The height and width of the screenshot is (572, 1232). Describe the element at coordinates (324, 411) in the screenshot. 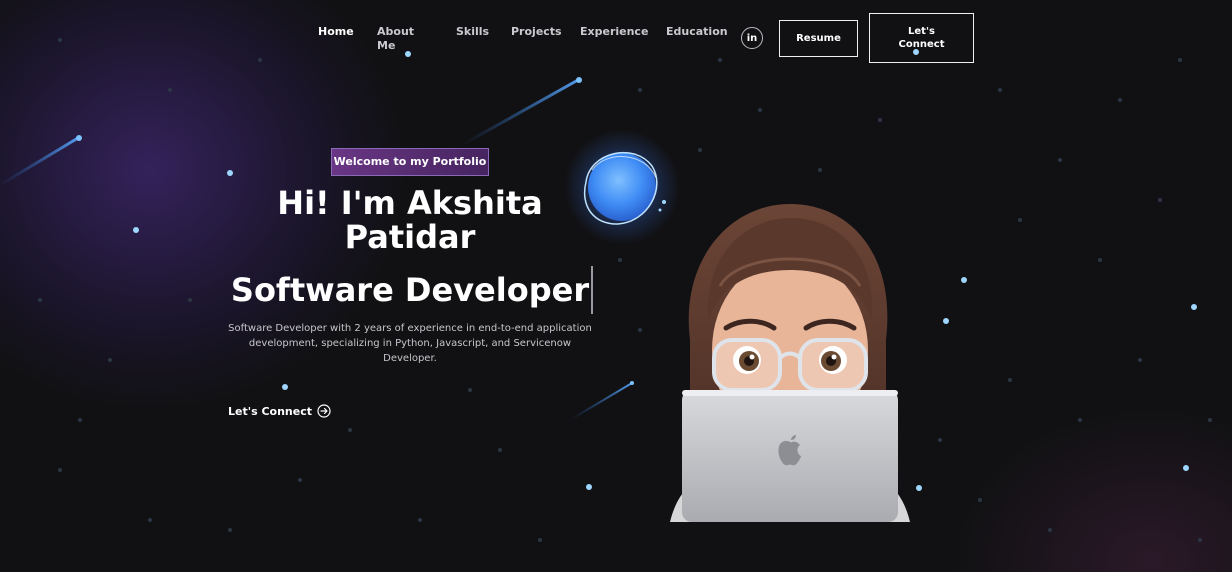

I see `arrow-right-circle-icon` at that location.